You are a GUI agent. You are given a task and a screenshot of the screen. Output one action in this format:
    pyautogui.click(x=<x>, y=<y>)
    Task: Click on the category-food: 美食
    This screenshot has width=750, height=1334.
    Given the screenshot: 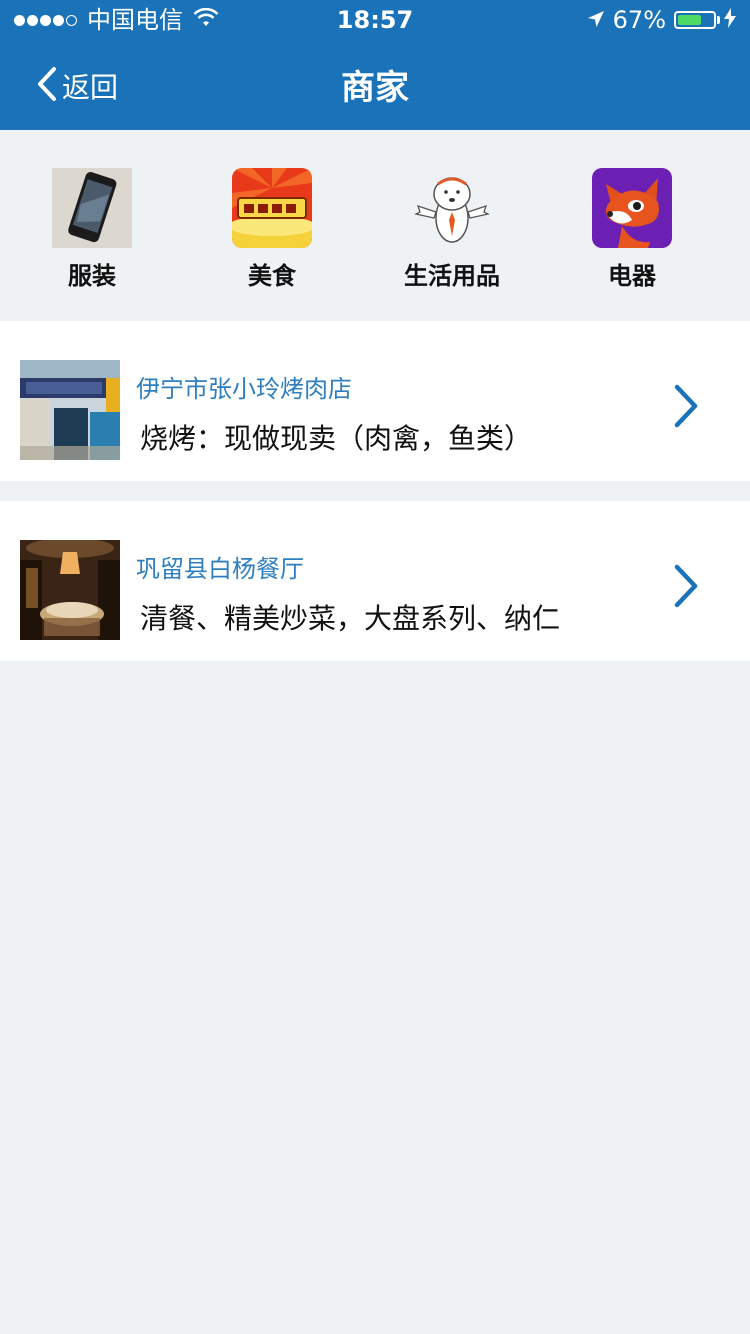 What is the action you would take?
    pyautogui.click(x=272, y=229)
    